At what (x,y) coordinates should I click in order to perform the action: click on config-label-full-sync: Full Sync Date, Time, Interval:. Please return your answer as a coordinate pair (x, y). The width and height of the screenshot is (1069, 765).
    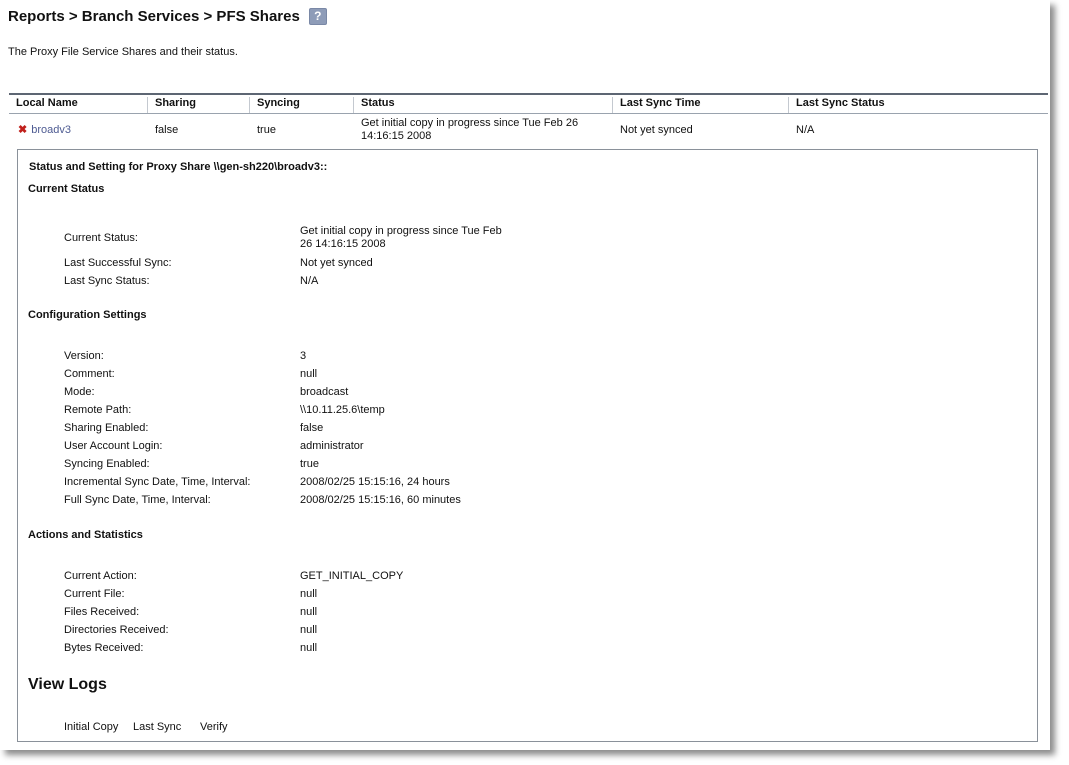
    Looking at the image, I should click on (137, 500).